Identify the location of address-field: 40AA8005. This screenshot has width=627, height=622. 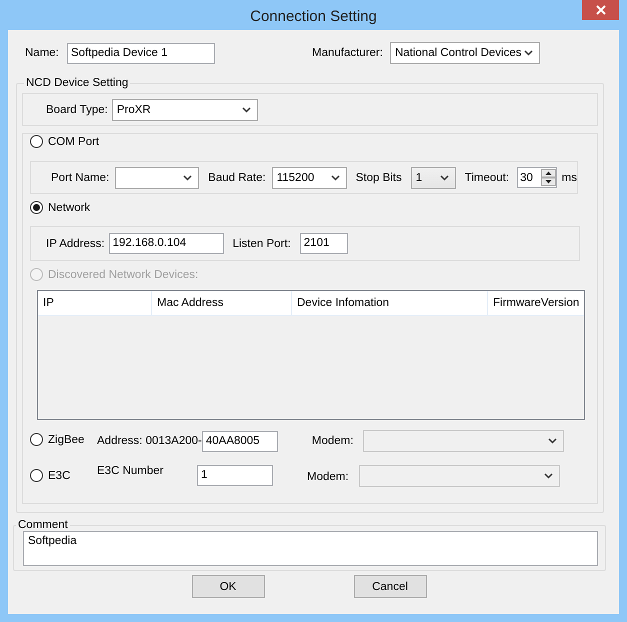
(240, 441).